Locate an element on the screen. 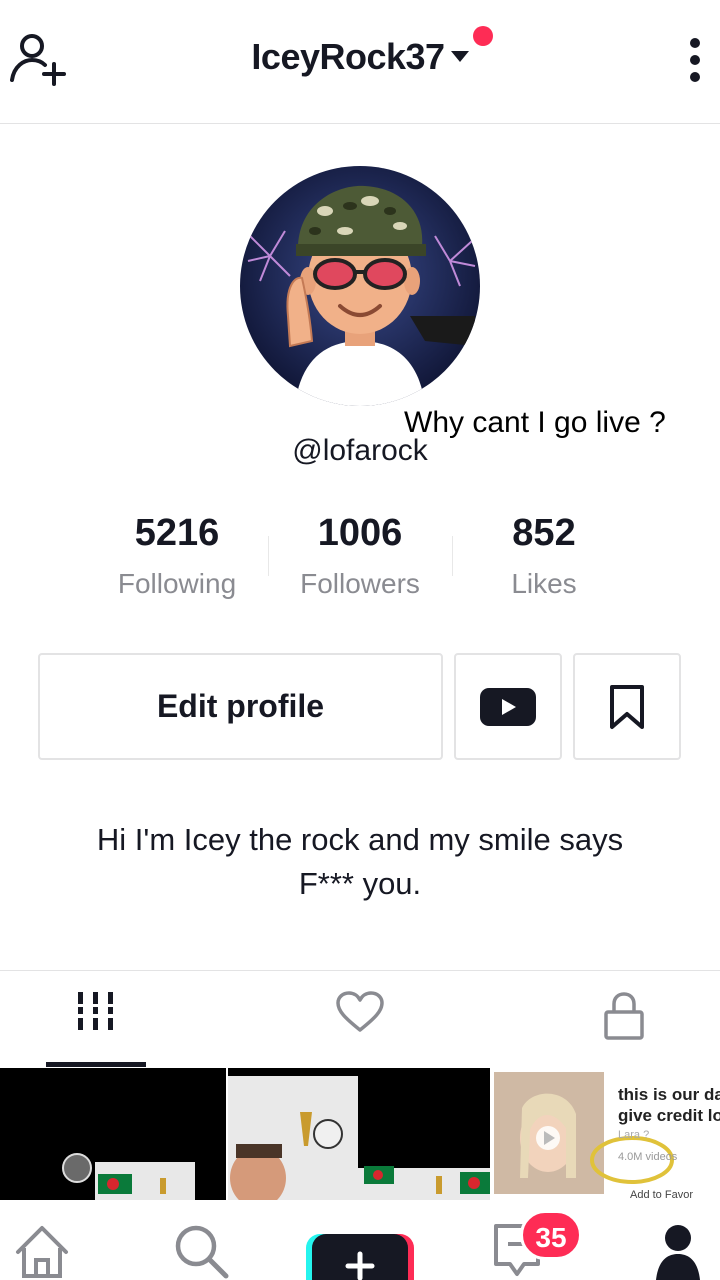 The image size is (720, 1280). tab-liked is located at coordinates (360, 1020).